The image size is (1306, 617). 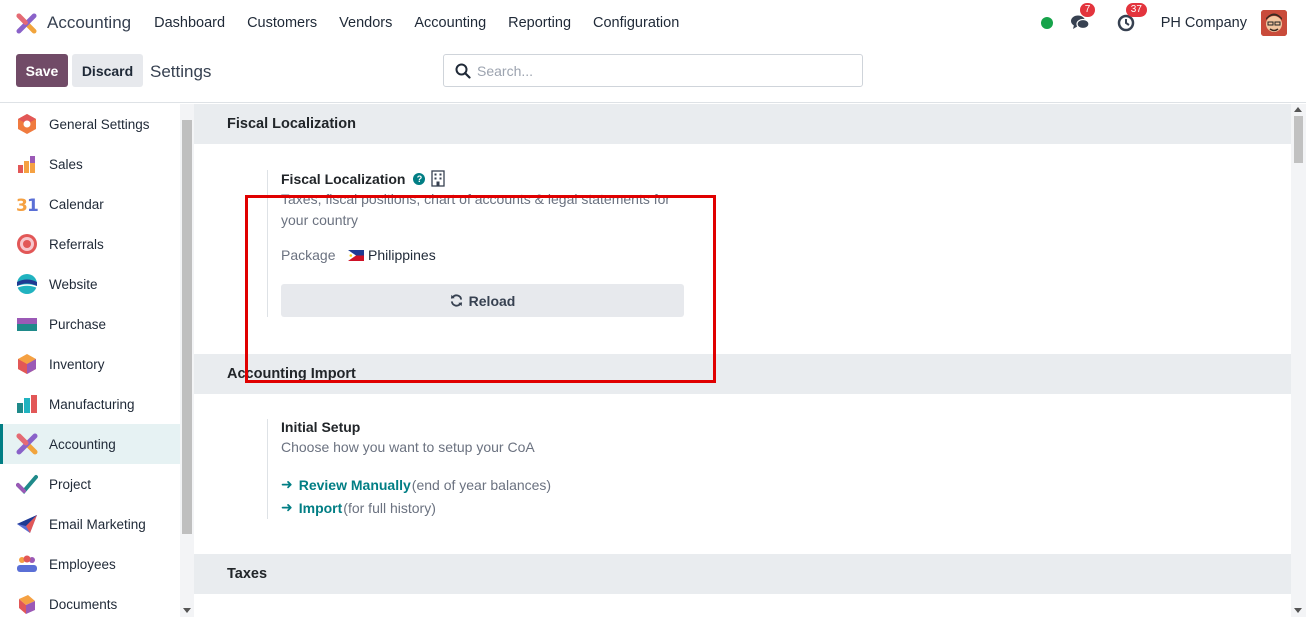 What do you see at coordinates (1046, 23) in the screenshot?
I see `online-status-icon` at bounding box center [1046, 23].